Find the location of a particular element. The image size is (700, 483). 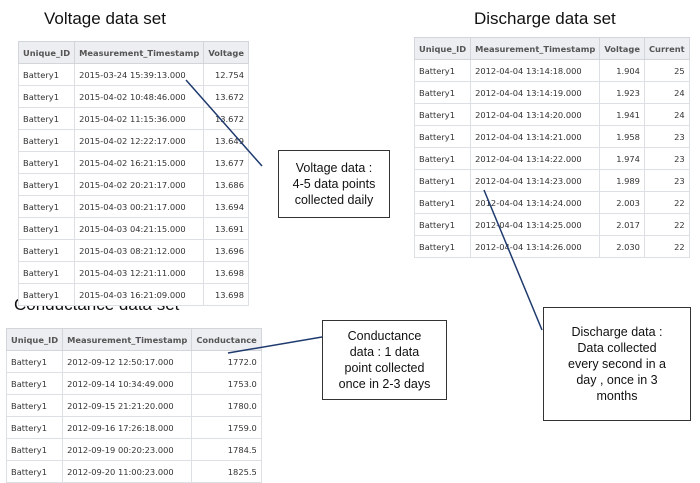

note-line: months is located at coordinates (617, 396).